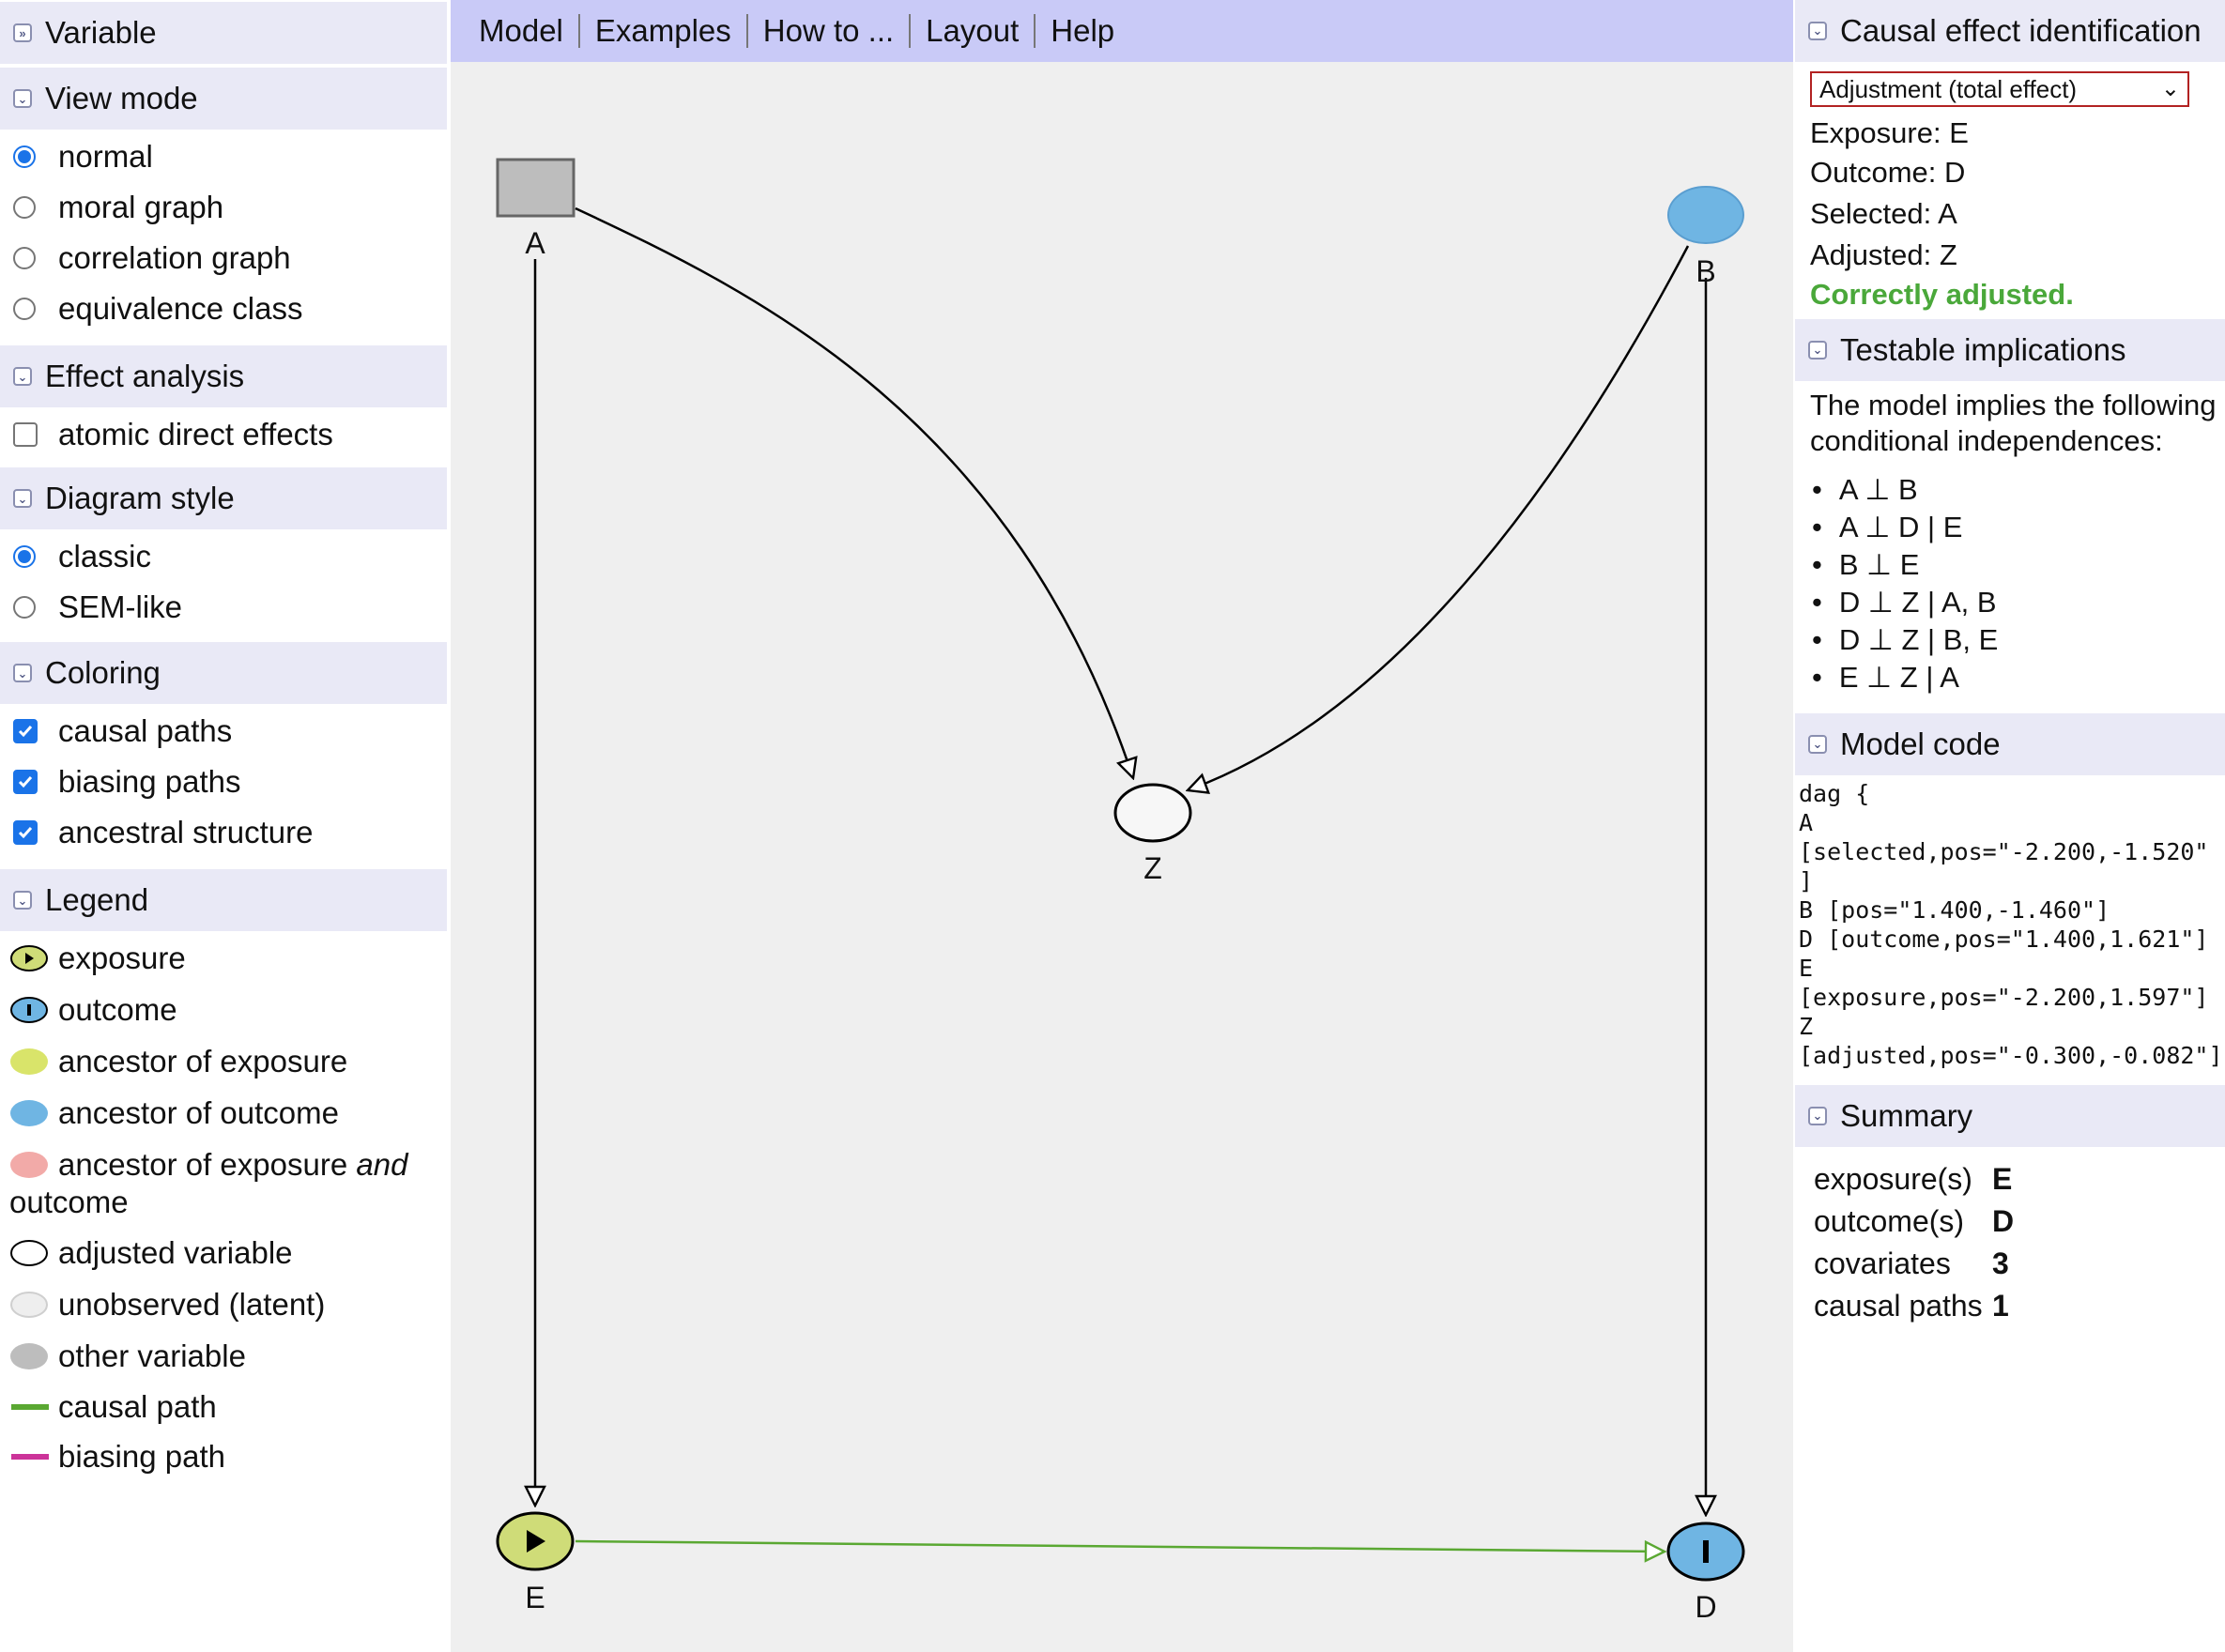  What do you see at coordinates (1706, 1551) in the screenshot?
I see `outcome-bar-icon` at bounding box center [1706, 1551].